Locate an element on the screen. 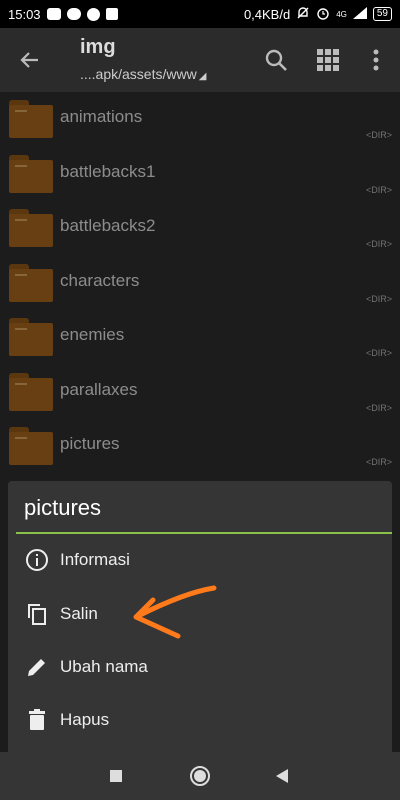  copy-icon is located at coordinates (37, 614).